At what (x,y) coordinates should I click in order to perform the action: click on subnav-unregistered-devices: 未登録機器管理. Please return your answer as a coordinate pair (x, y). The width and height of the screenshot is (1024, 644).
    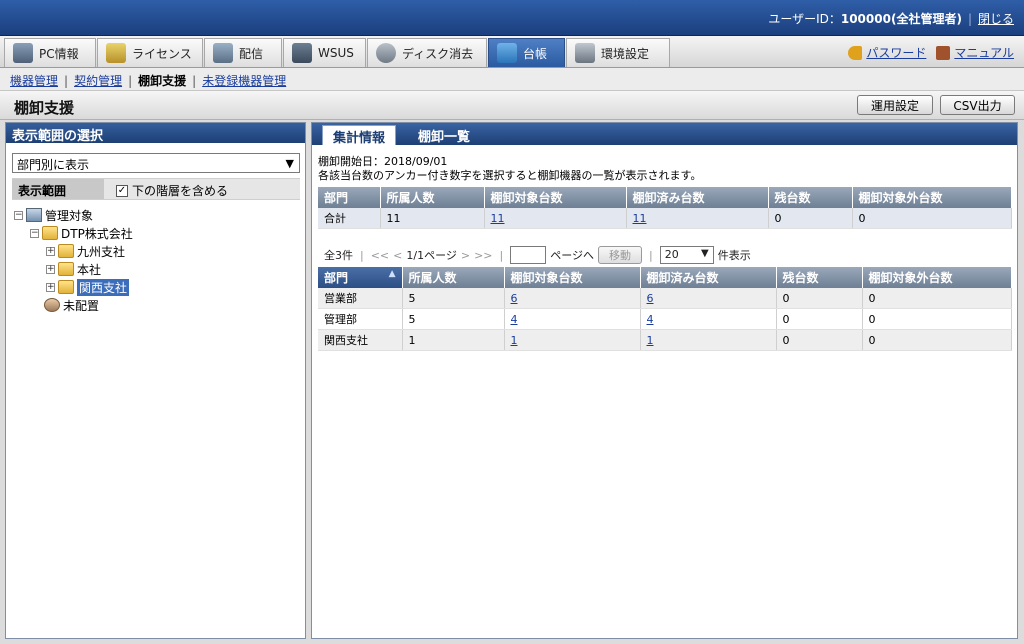
    Looking at the image, I should click on (244, 81).